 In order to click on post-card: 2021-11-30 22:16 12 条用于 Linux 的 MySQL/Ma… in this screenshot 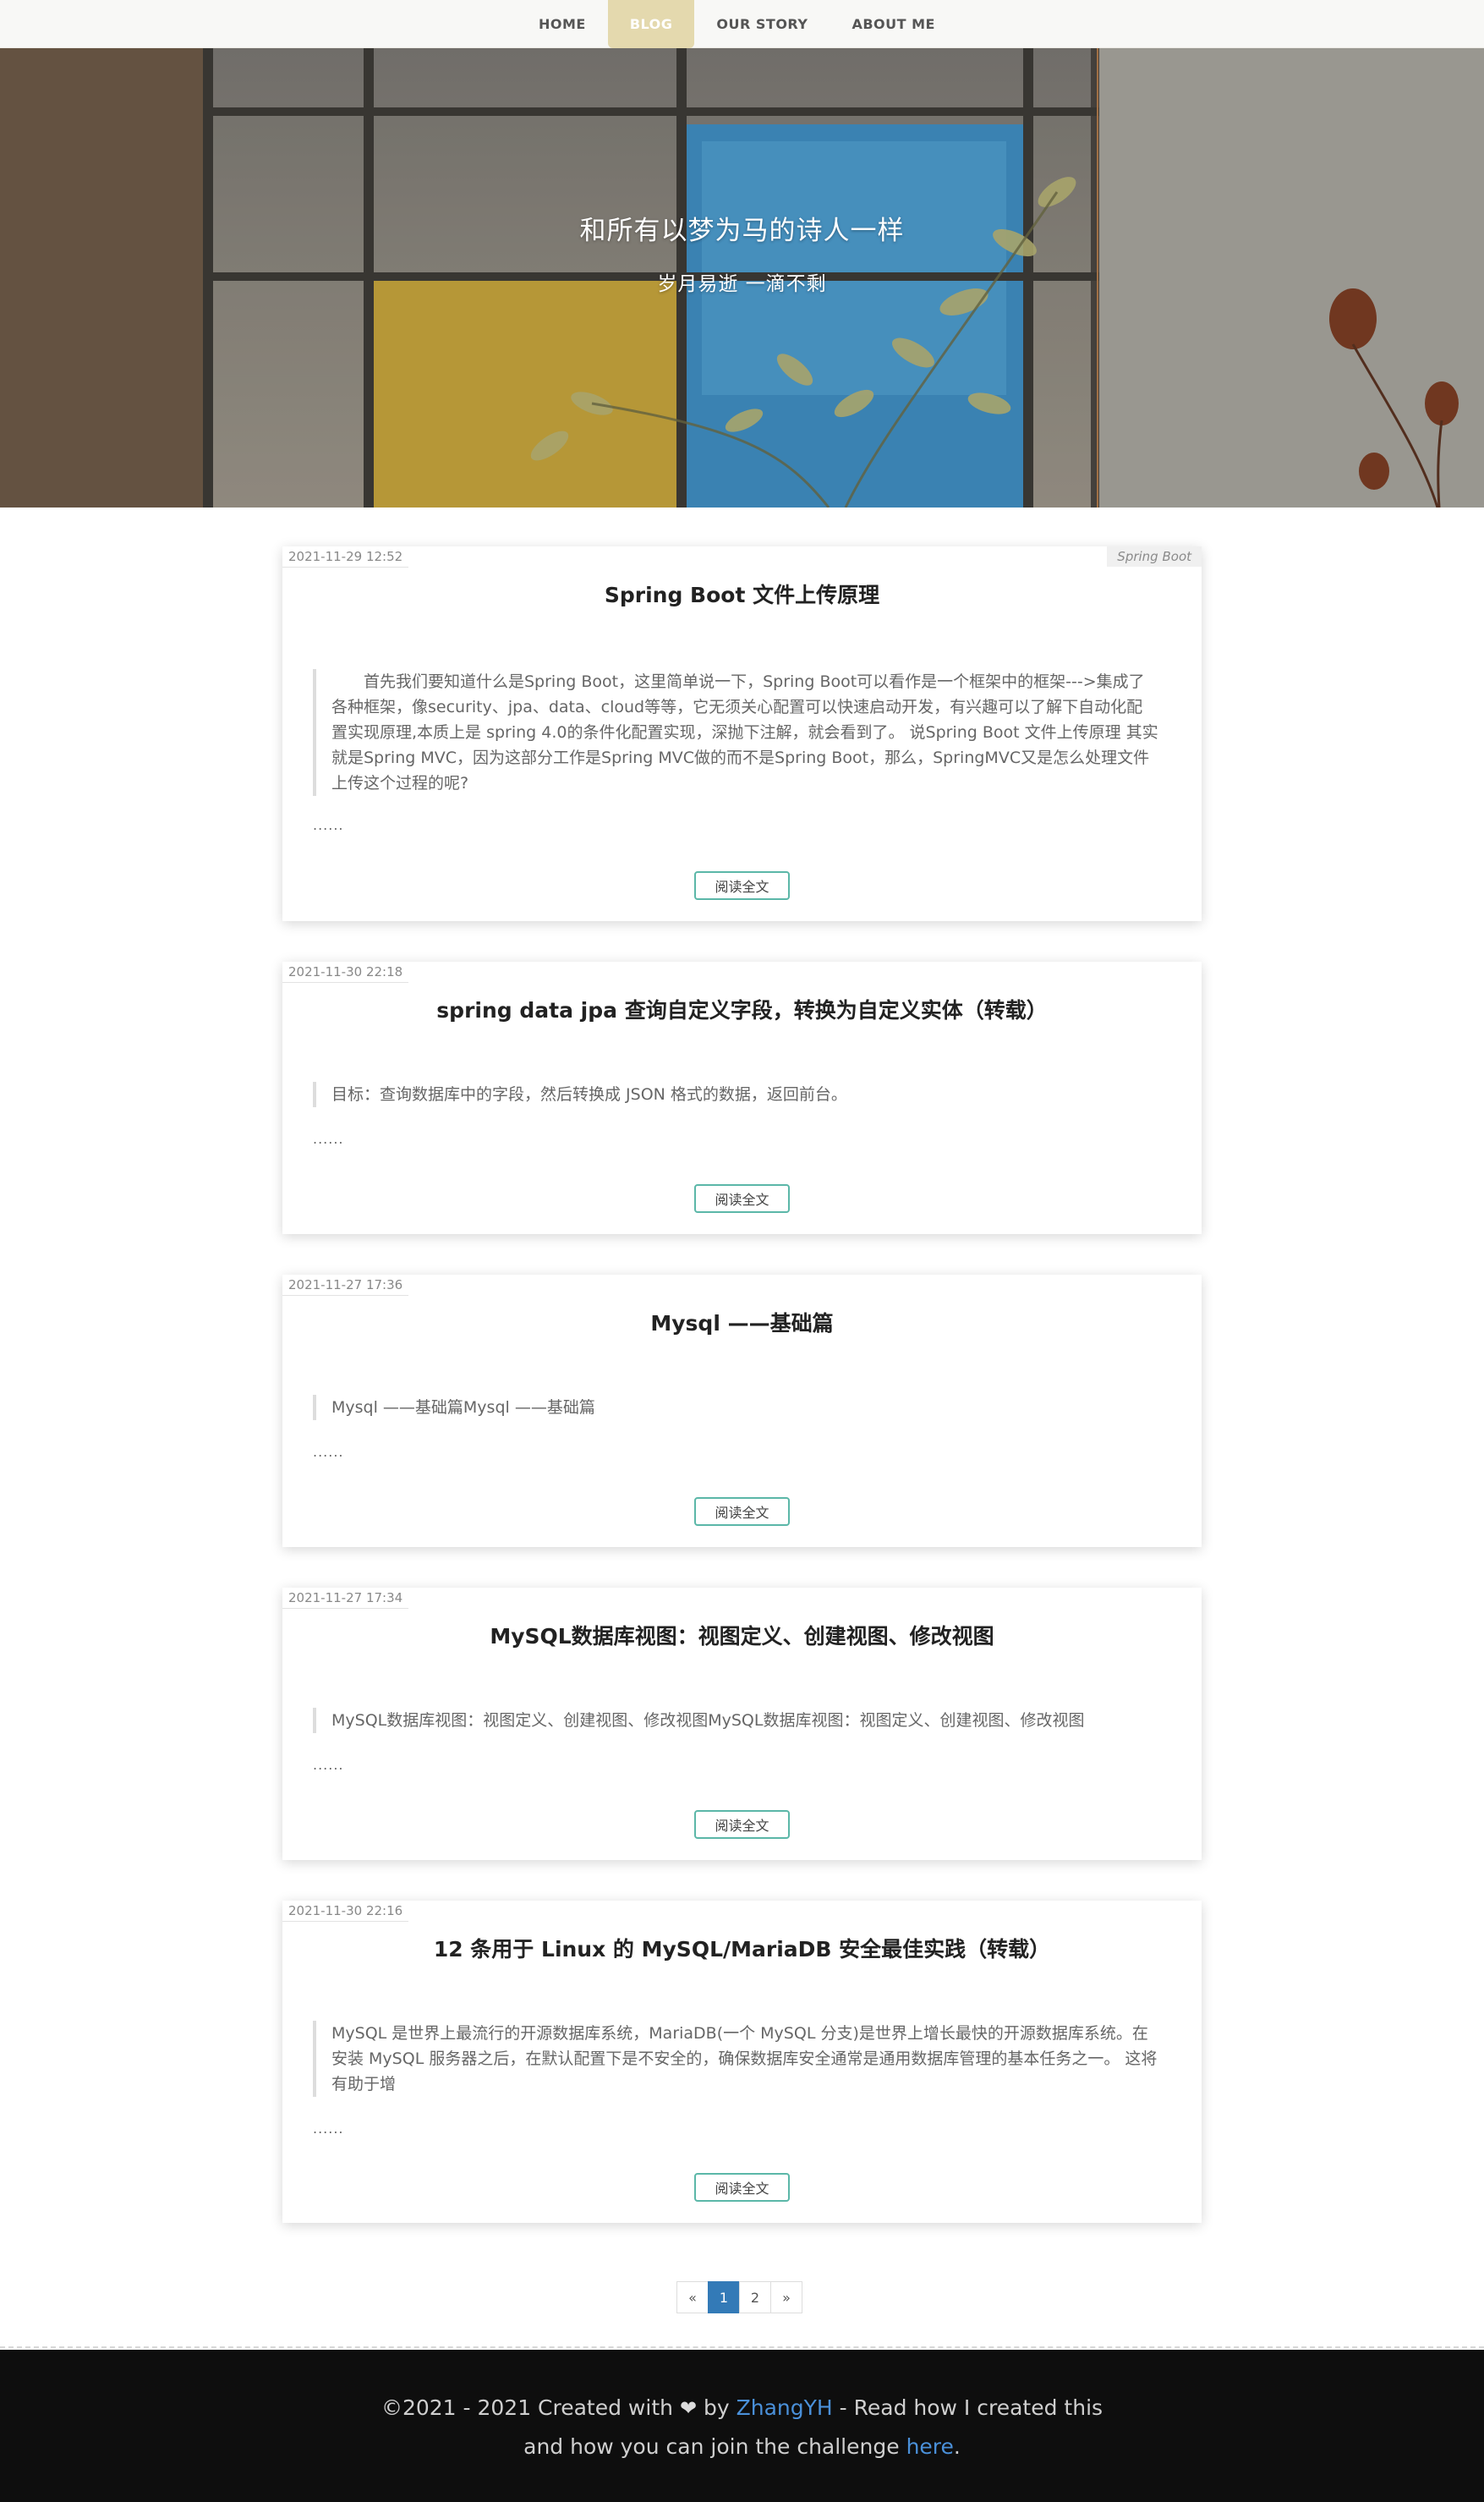, I will do `click(742, 2062)`.